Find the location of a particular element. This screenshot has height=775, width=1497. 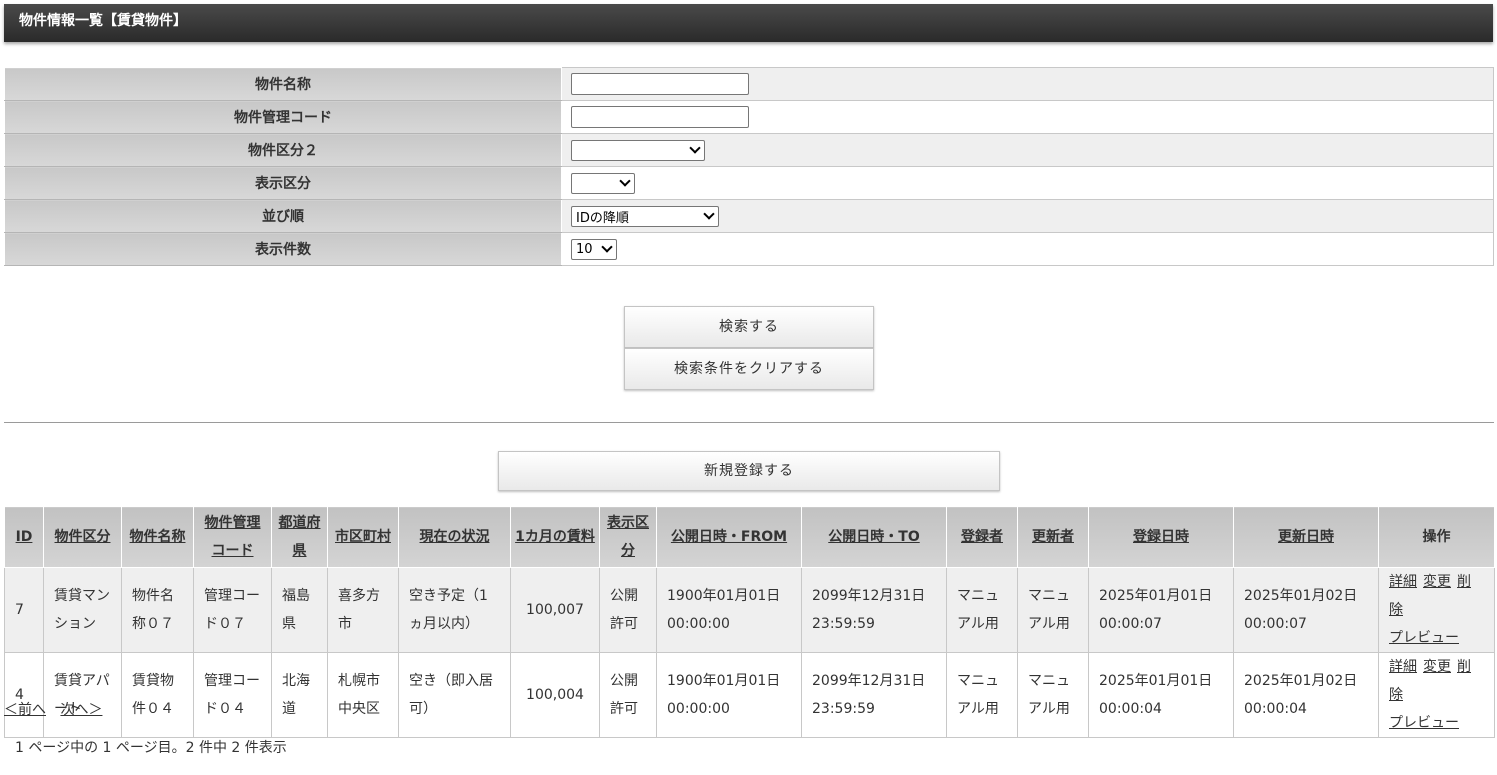

cell-status: 空き（即入居可） is located at coordinates (454, 695).